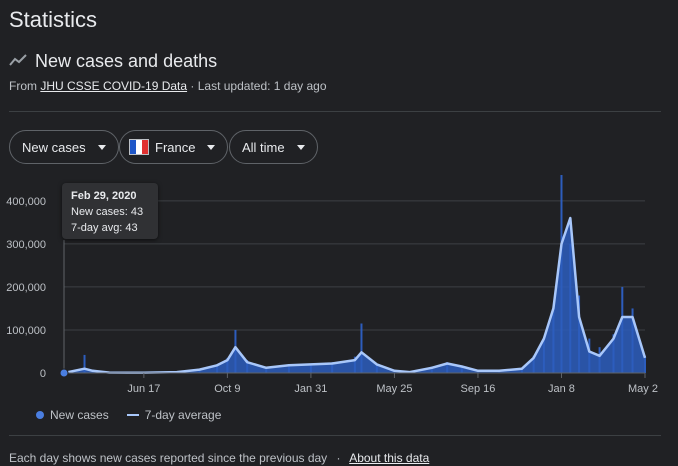  I want to click on location-dropdown: France, so click(174, 147).